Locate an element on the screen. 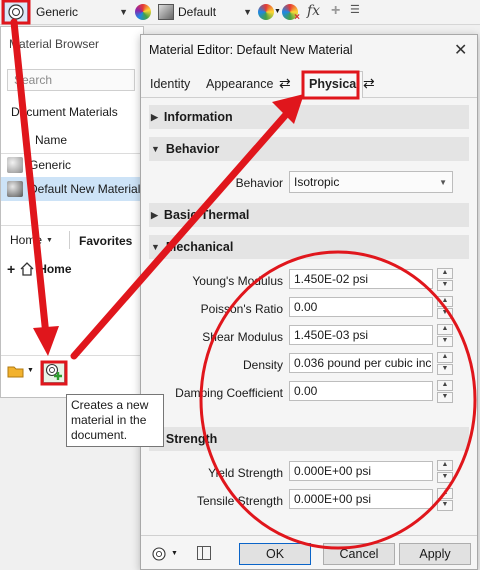  list-item-label: Default New Material is located at coordinates (85, 189).